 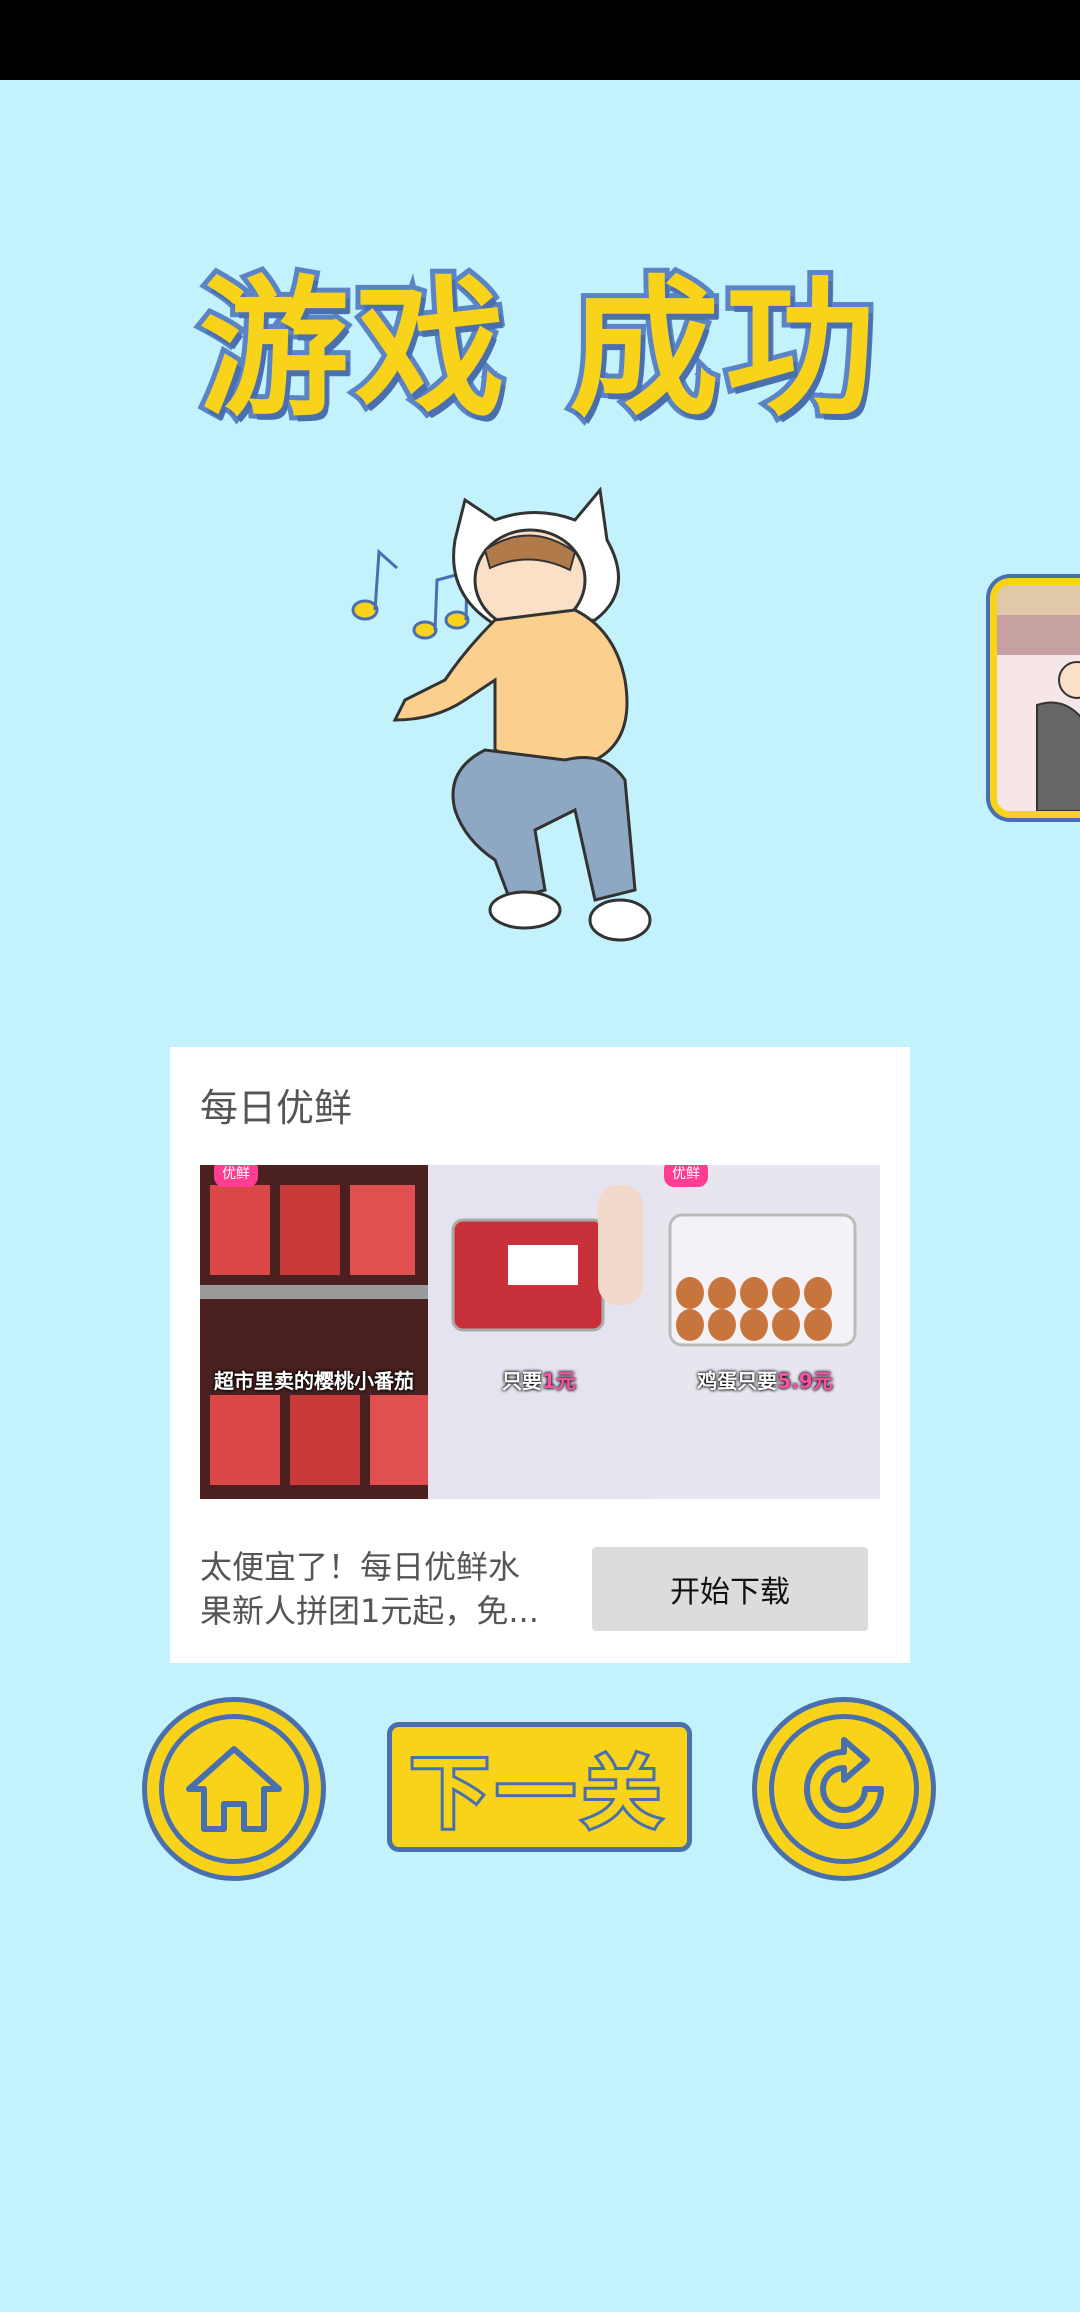 What do you see at coordinates (276, 1108) in the screenshot?
I see `ad-brand-name: 每日优鲜` at bounding box center [276, 1108].